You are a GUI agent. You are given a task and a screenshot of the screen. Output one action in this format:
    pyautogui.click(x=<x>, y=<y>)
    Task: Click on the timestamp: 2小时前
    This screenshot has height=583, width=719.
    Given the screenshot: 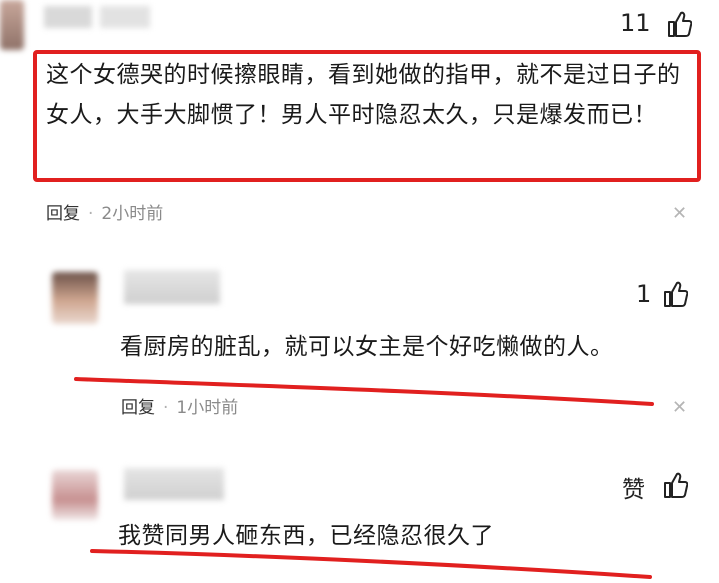 What is the action you would take?
    pyautogui.click(x=132, y=214)
    